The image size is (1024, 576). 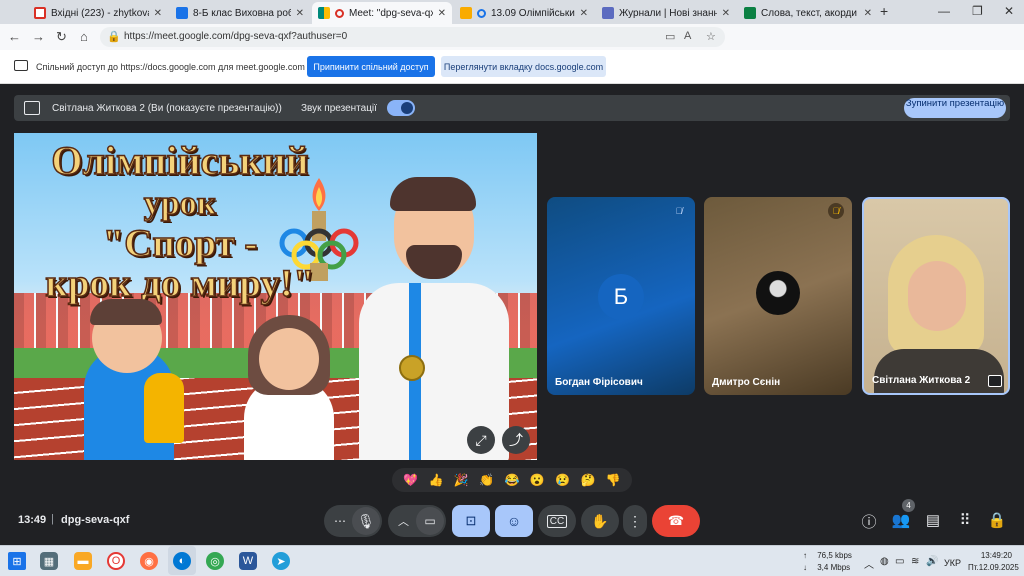 I want to click on clock-date: Пт.12.09.2025, so click(x=993, y=567).